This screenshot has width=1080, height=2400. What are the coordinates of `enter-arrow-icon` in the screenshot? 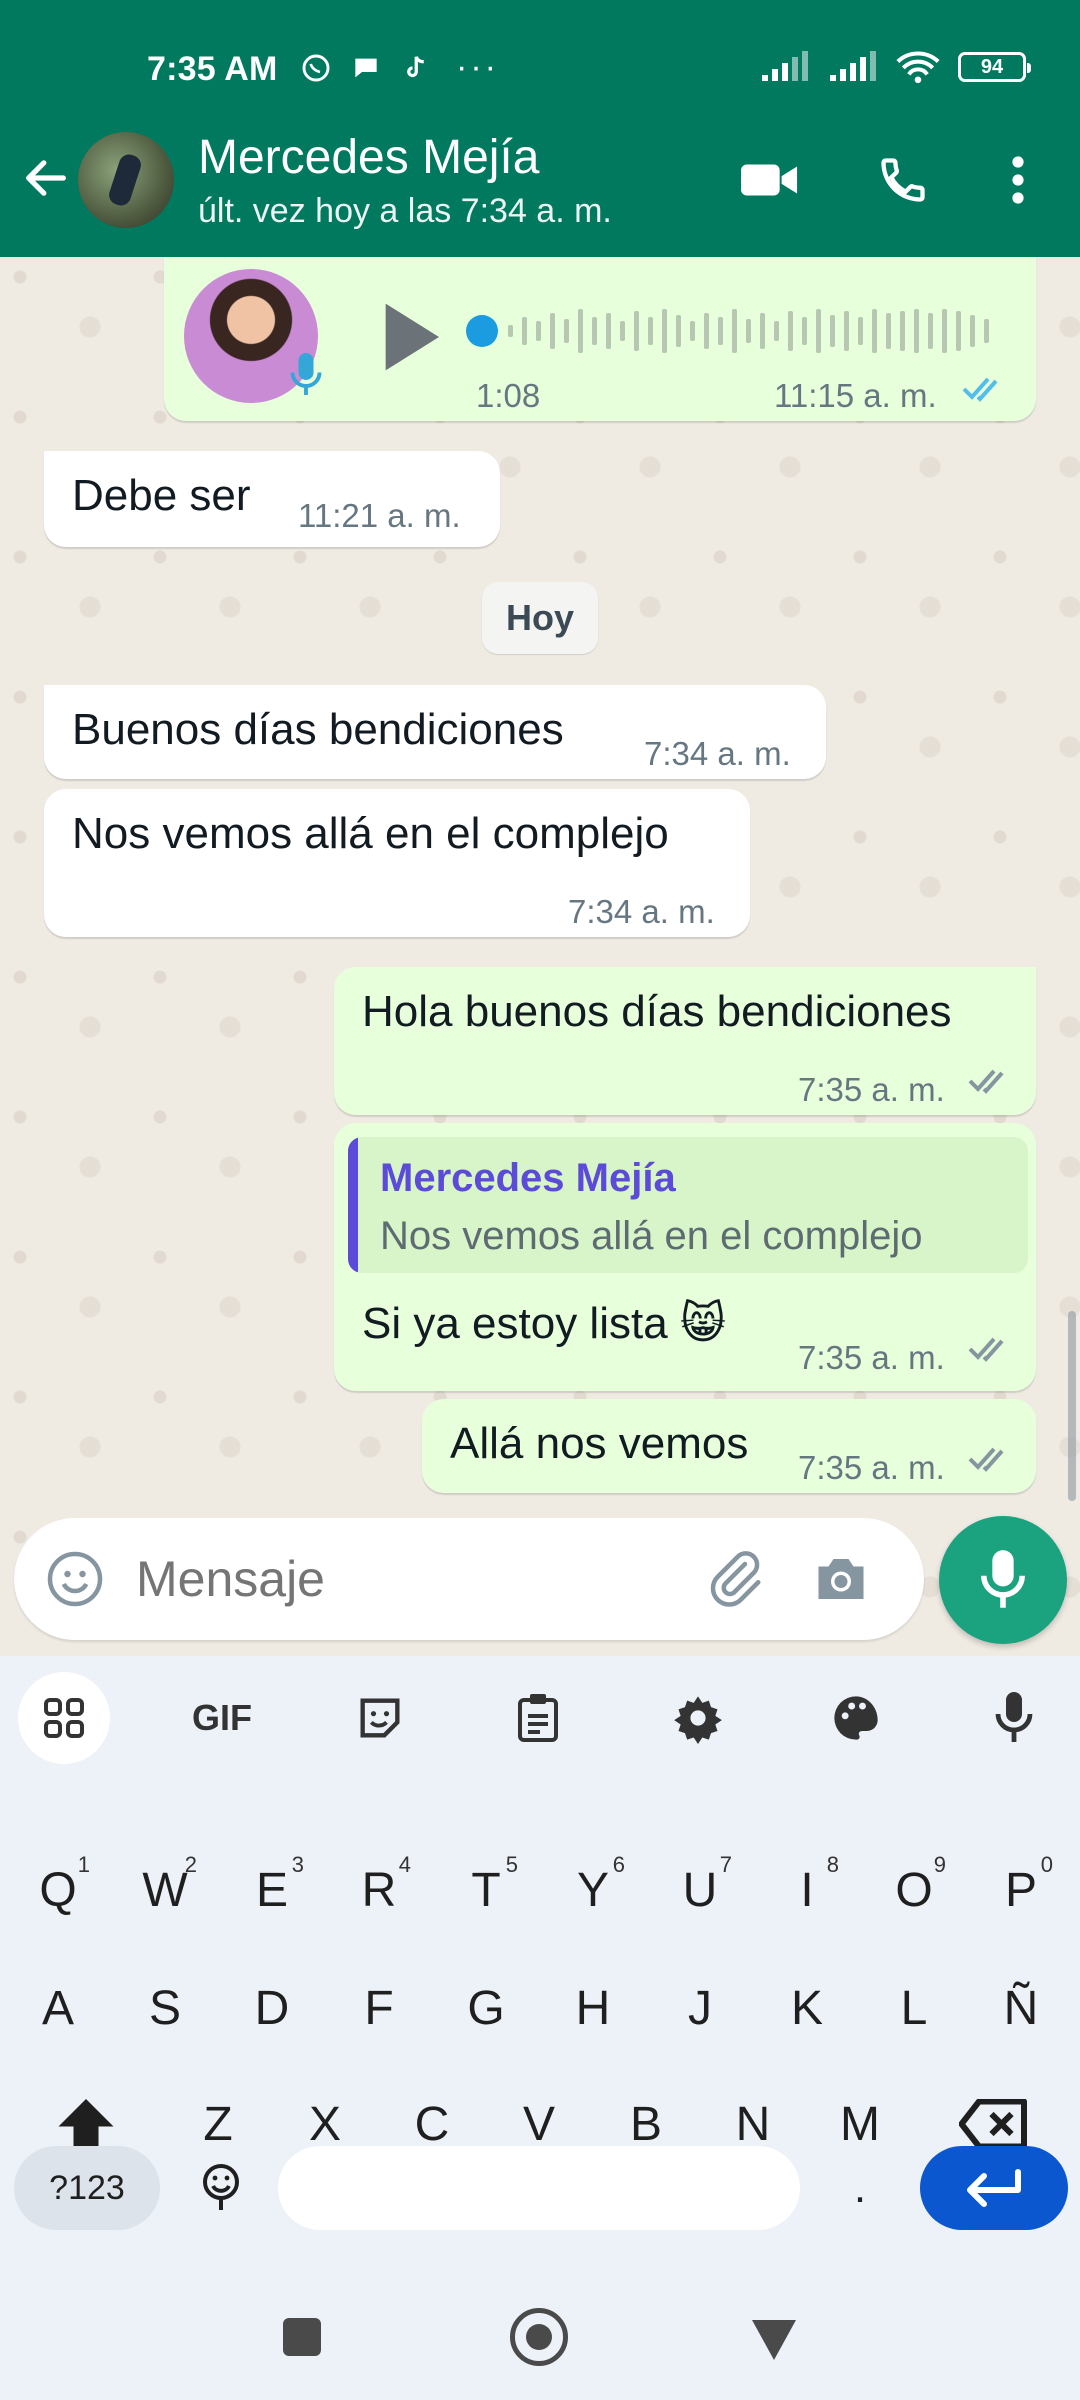 It's located at (994, 2188).